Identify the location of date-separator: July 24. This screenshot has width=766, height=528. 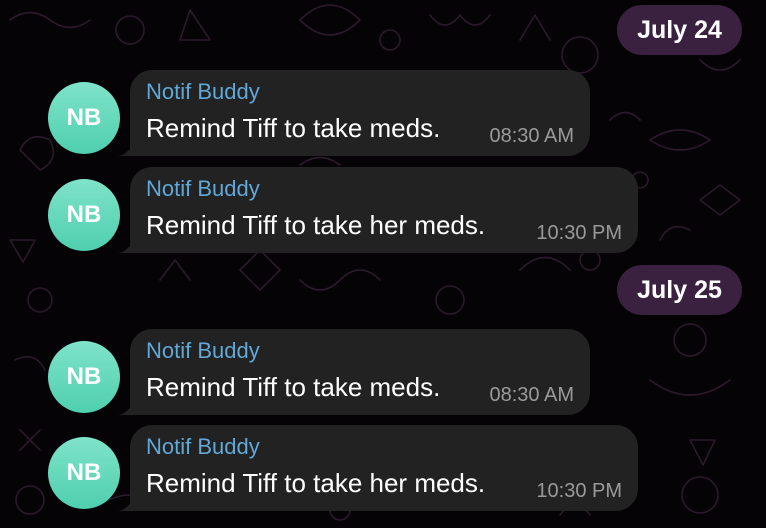
(679, 30).